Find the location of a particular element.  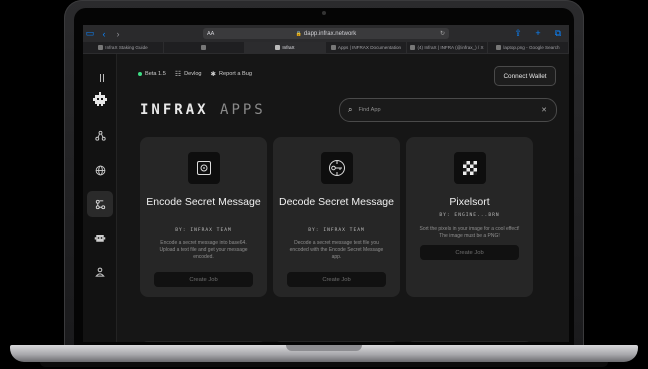

search-input is located at coordinates (443, 110).